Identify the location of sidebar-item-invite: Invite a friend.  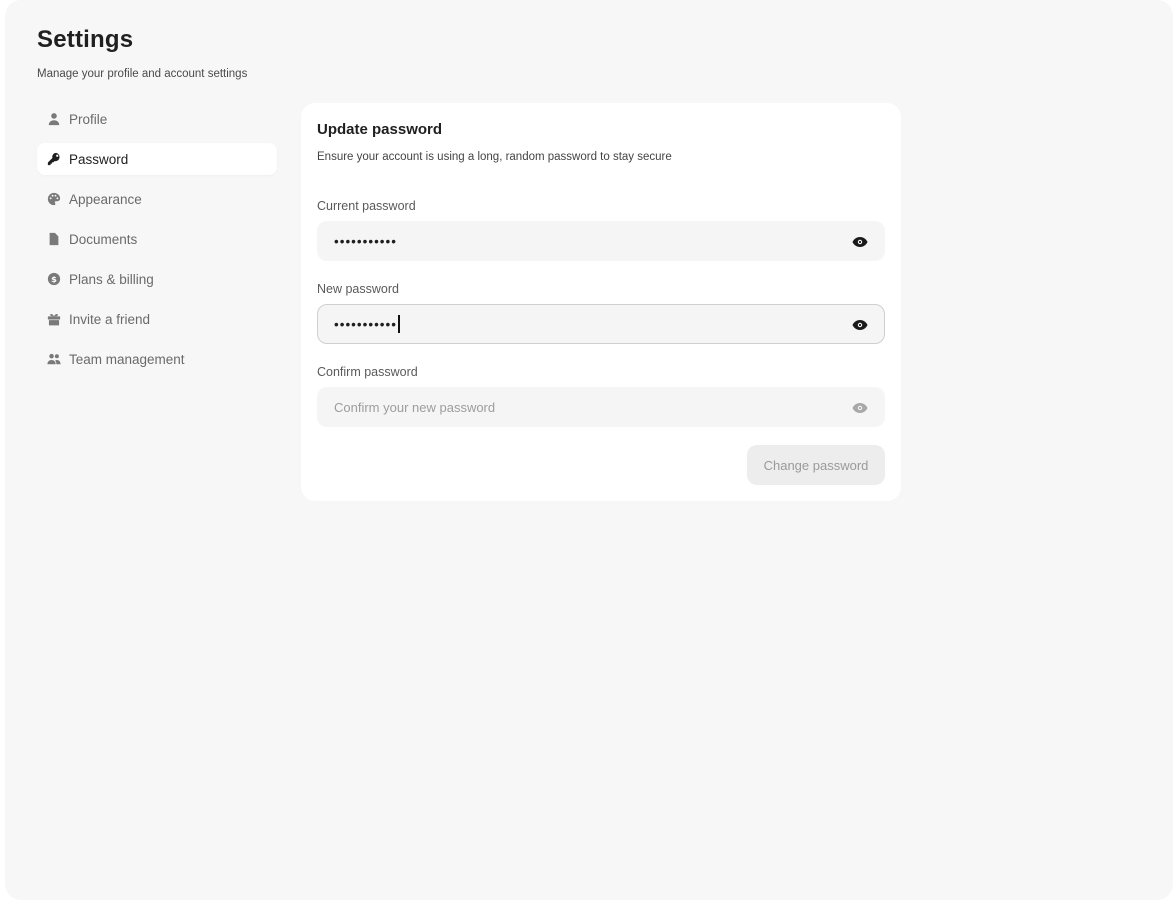
(157, 319).